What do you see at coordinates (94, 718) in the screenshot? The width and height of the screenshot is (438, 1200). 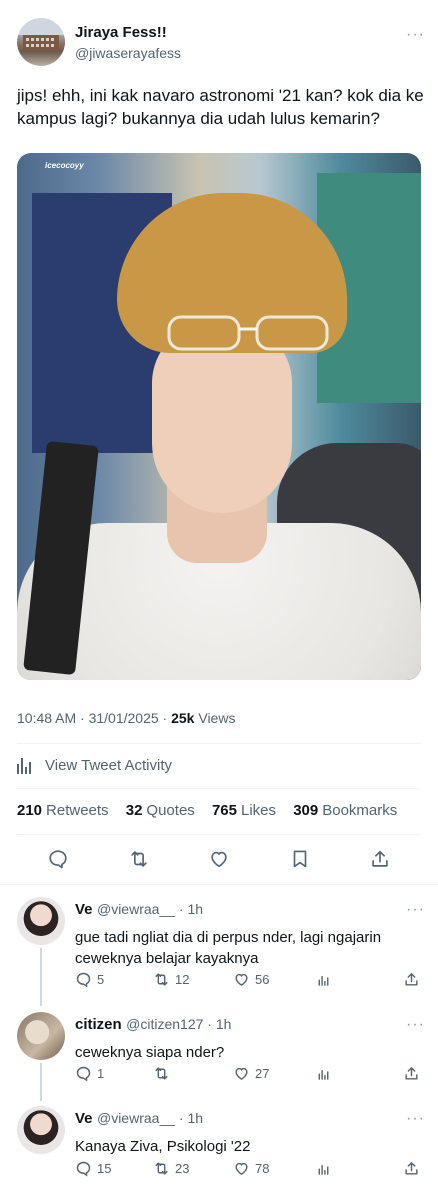 I see `tweet-time: 10:48 AM · 31/01/2025 ·` at bounding box center [94, 718].